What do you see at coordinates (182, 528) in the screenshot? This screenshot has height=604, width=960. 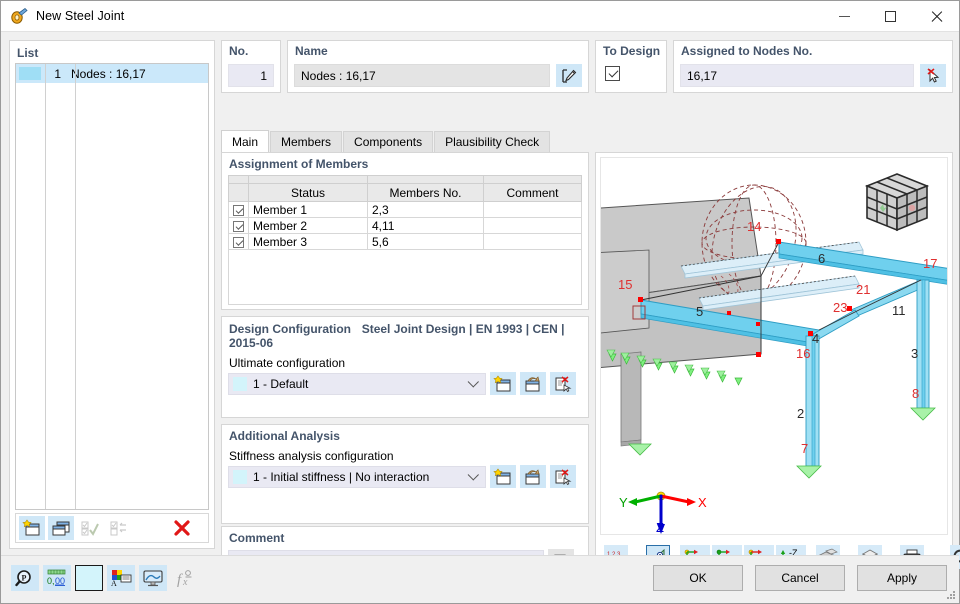 I see `delete-item-button` at bounding box center [182, 528].